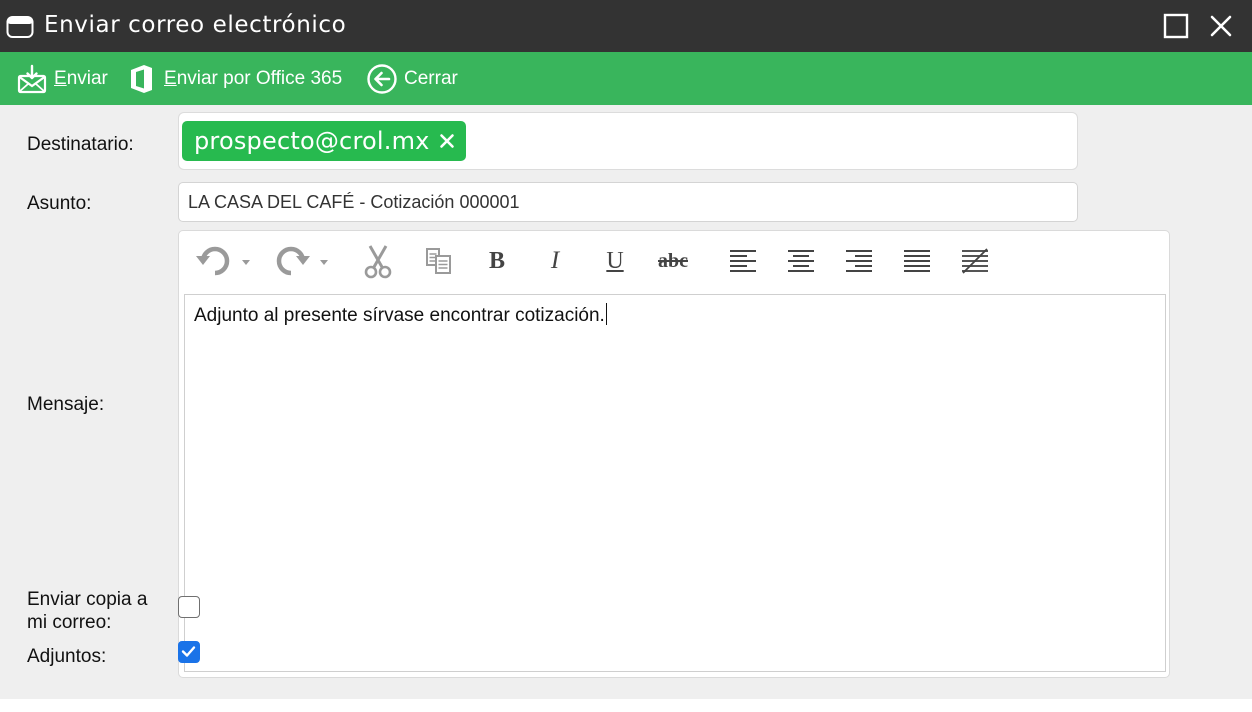 This screenshot has width=1252, height=712. Describe the element at coordinates (1221, 26) in the screenshot. I see `close-window-icon` at that location.